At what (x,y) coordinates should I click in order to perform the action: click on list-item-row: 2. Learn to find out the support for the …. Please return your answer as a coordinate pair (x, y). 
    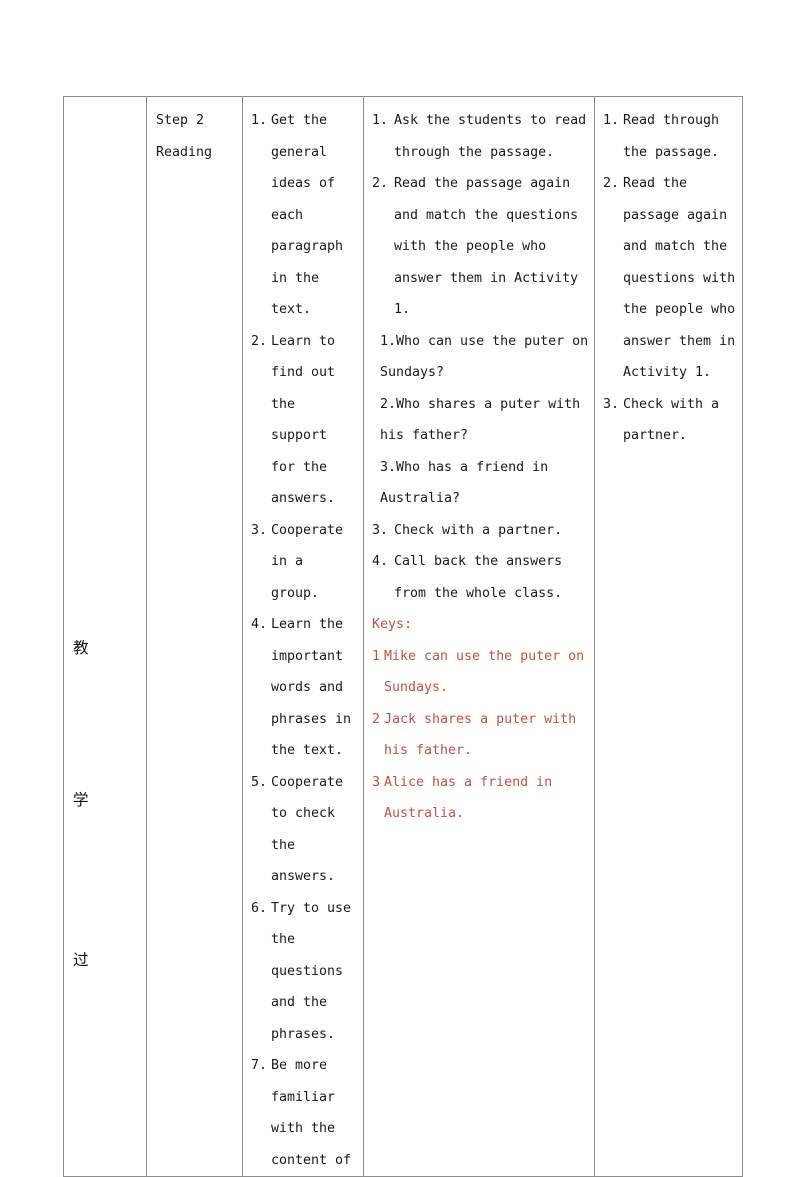
    Looking at the image, I should click on (304, 420).